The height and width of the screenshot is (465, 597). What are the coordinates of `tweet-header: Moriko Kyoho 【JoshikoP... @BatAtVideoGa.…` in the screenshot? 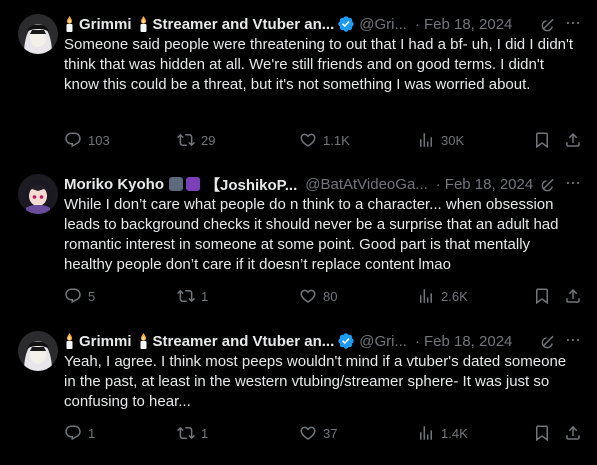 It's located at (330, 184).